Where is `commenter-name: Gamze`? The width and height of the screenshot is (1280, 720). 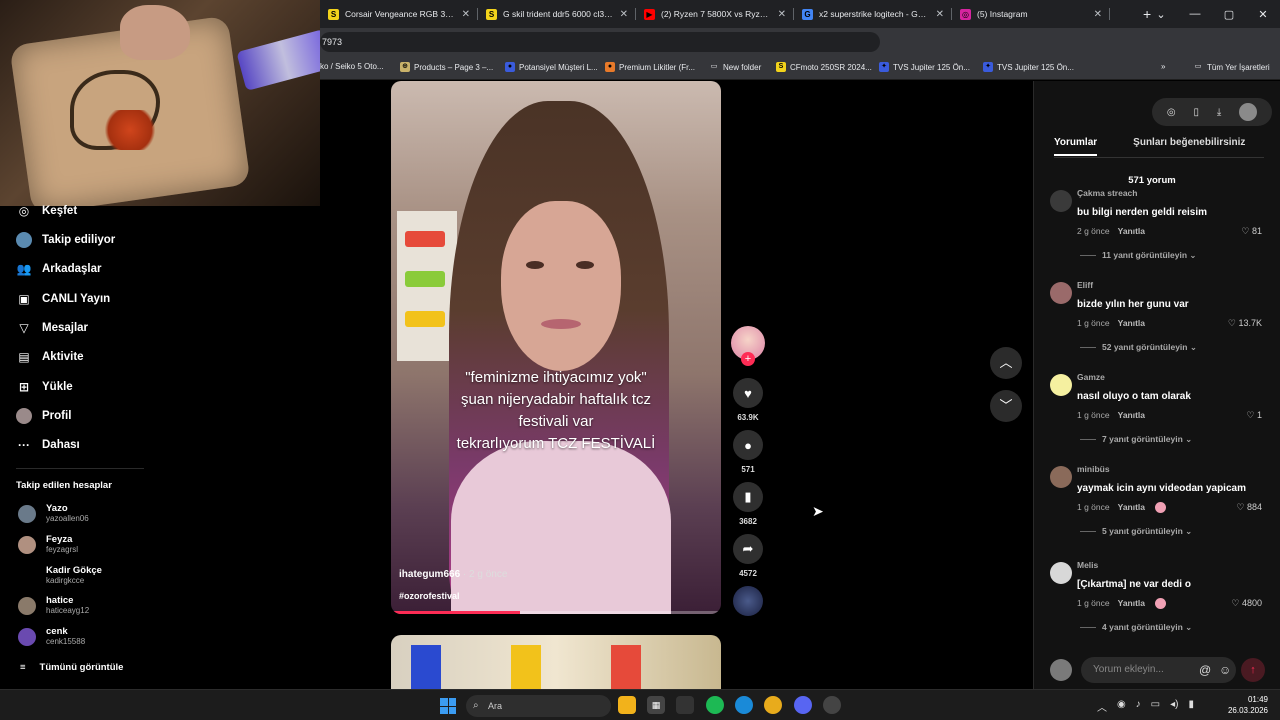 commenter-name: Gamze is located at coordinates (1091, 377).